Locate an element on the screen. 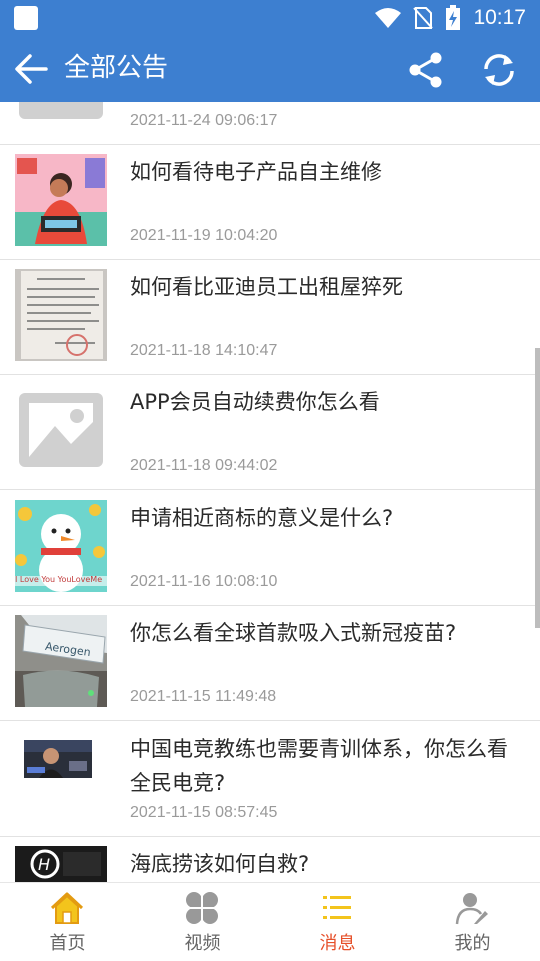  item-title: 如何看待电子产品自主维修 is located at coordinates (256, 172).